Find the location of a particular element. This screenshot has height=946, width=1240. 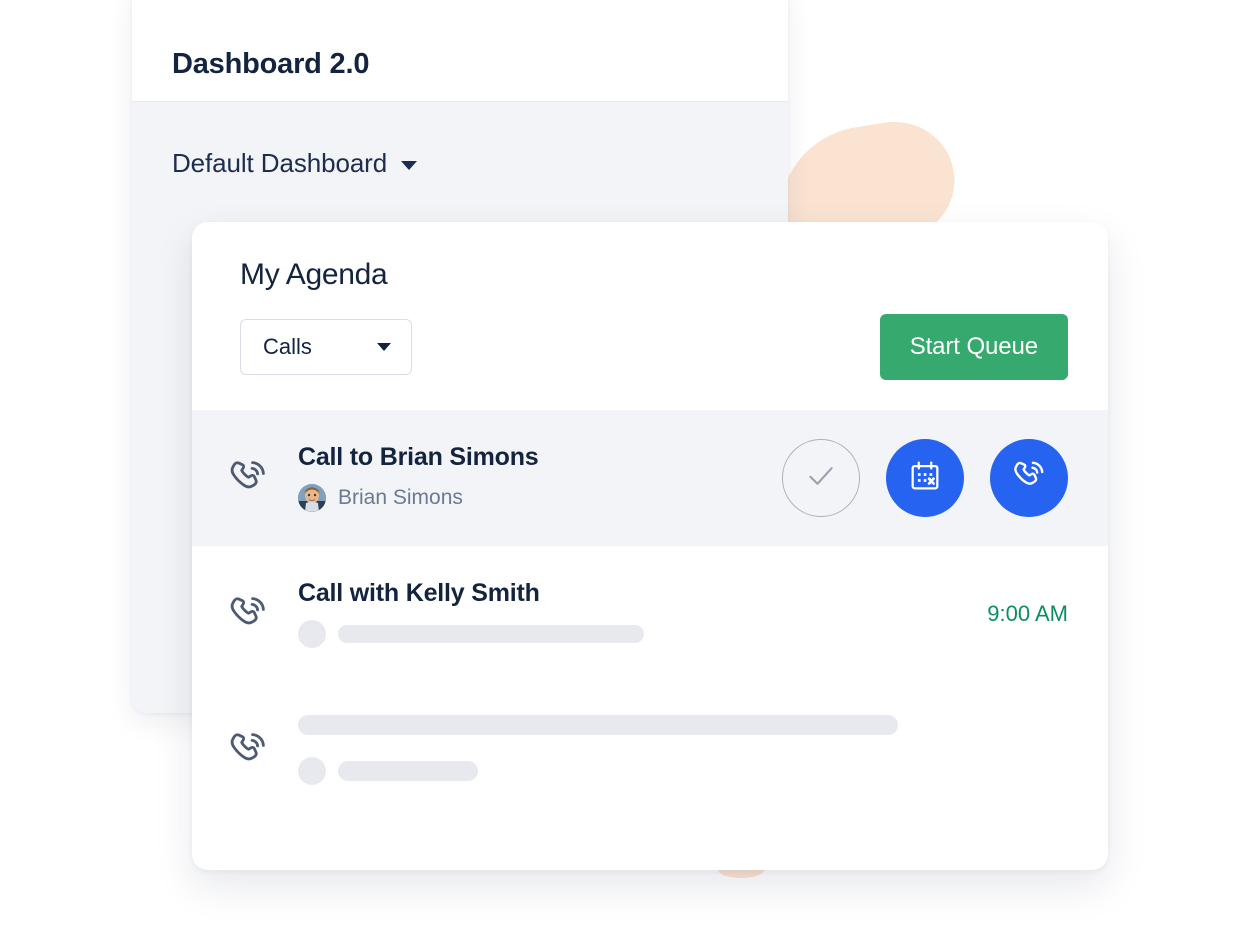

agenda-row-contact-name: Brian Simons is located at coordinates (400, 497).